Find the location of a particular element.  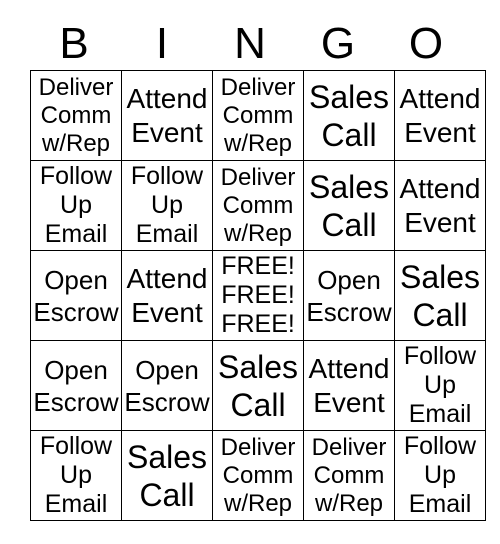

header-letter-i: I is located at coordinates (162, 43).